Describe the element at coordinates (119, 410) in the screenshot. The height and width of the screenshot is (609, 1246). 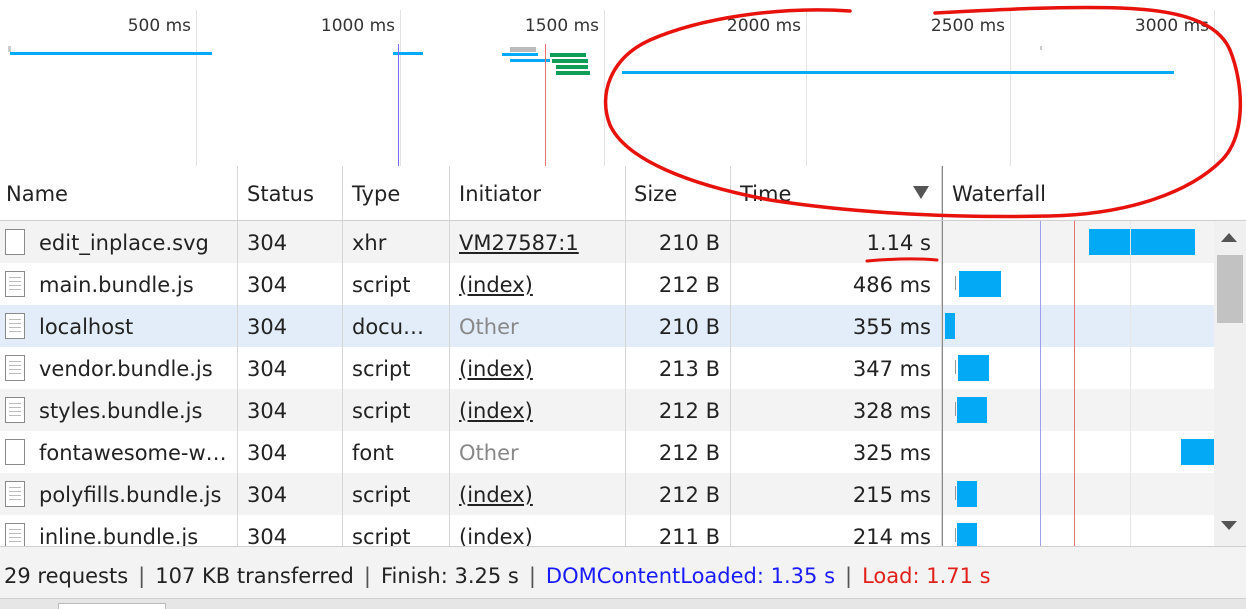
I see `request-name-cell: styles.bundle.js` at that location.